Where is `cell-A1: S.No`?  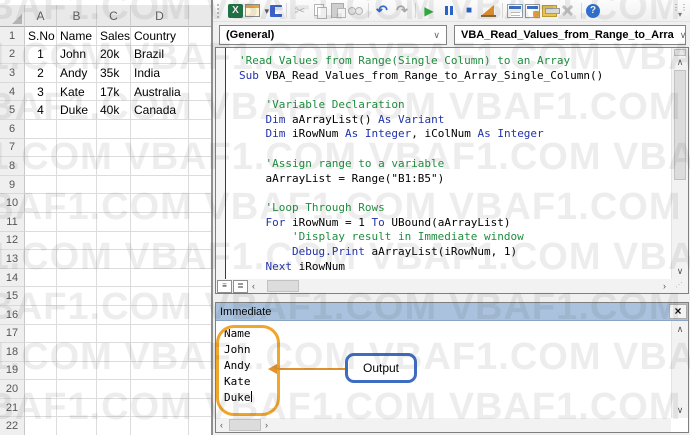 cell-A1: S.No is located at coordinates (41, 36).